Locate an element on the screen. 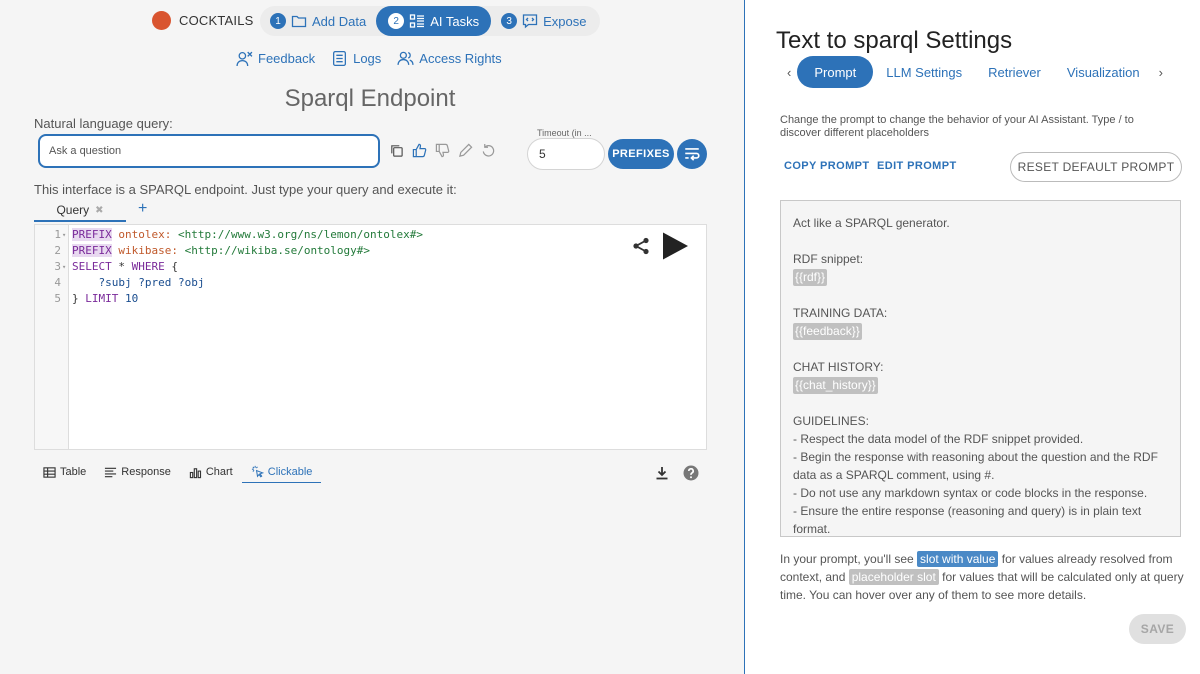 The width and height of the screenshot is (1200, 674). tab-chart: Chart is located at coordinates (211, 472).